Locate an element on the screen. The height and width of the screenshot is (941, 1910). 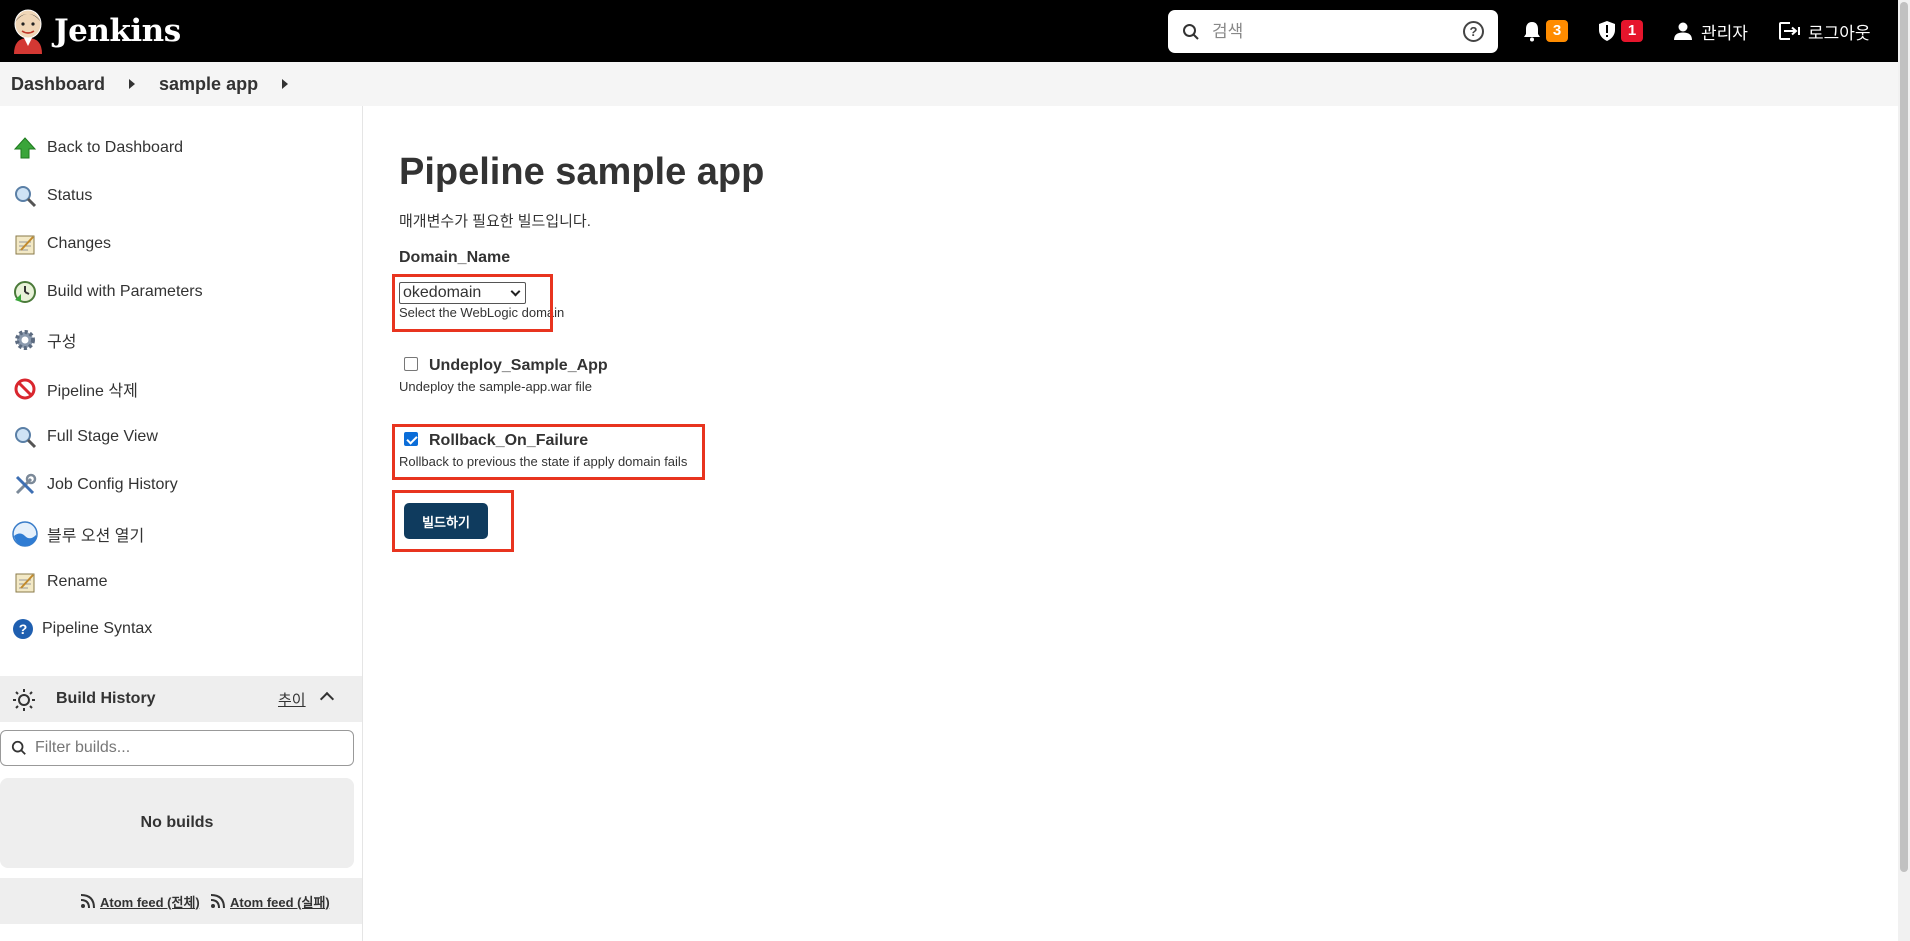
jenkins-logo: Jenkins is located at coordinates (95, 31).